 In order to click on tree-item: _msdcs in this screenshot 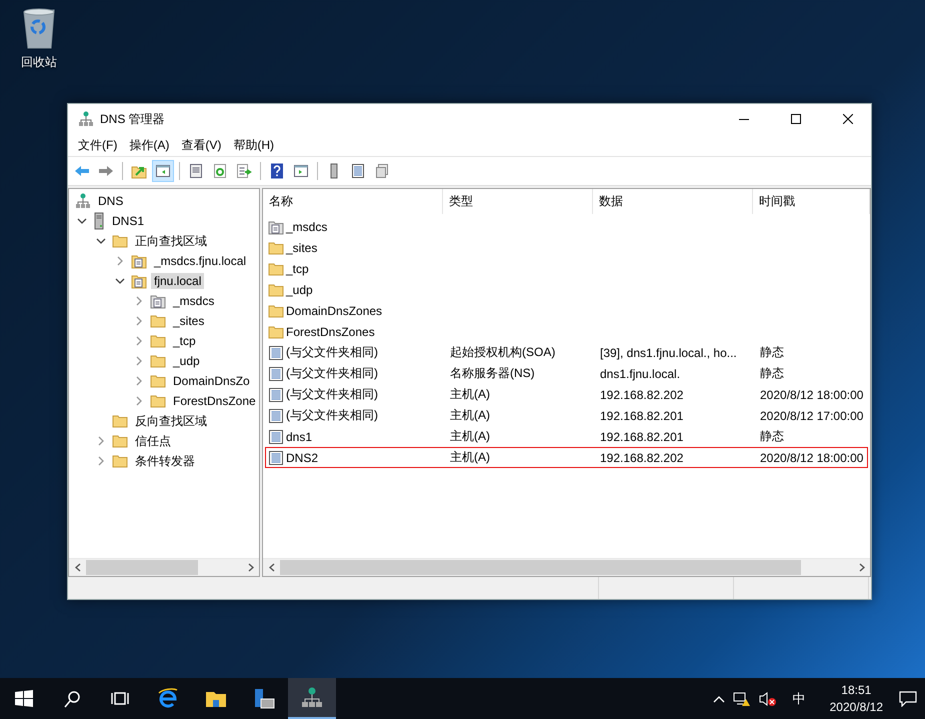, I will do `click(194, 301)`.